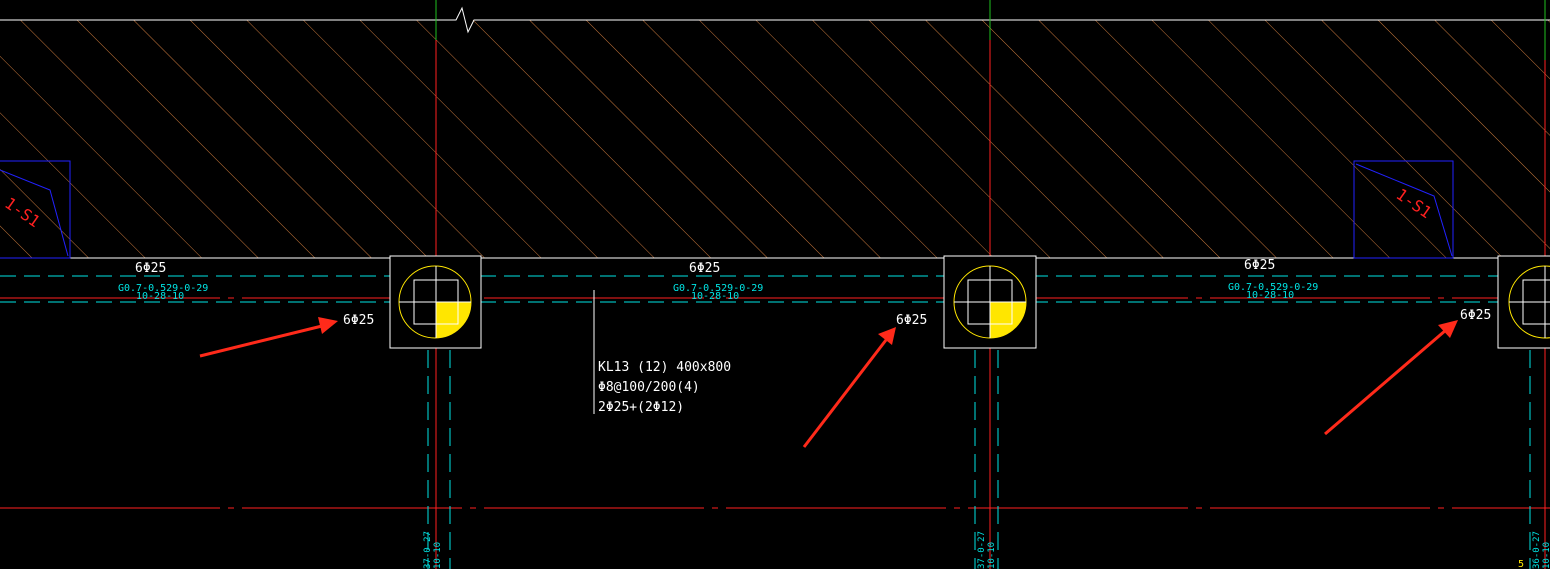  Describe the element at coordinates (649, 387) in the screenshot. I see `beam-note-line2: Φ8@100/200(4)` at that location.